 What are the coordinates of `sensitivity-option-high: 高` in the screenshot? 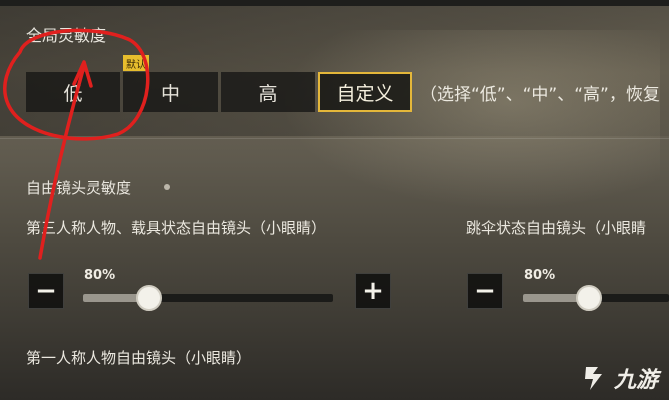 It's located at (268, 92).